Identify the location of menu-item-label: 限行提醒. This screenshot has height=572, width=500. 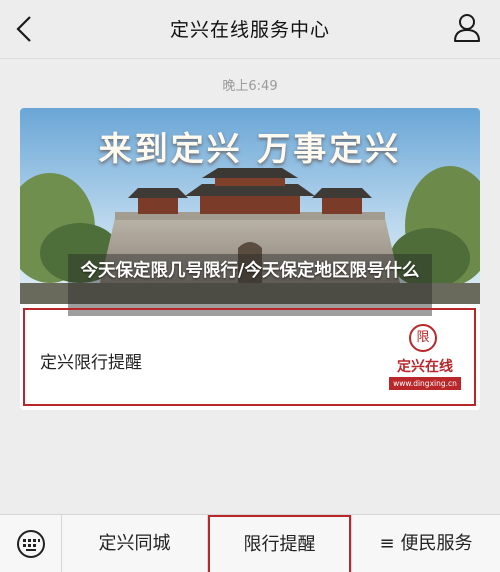
(279, 544).